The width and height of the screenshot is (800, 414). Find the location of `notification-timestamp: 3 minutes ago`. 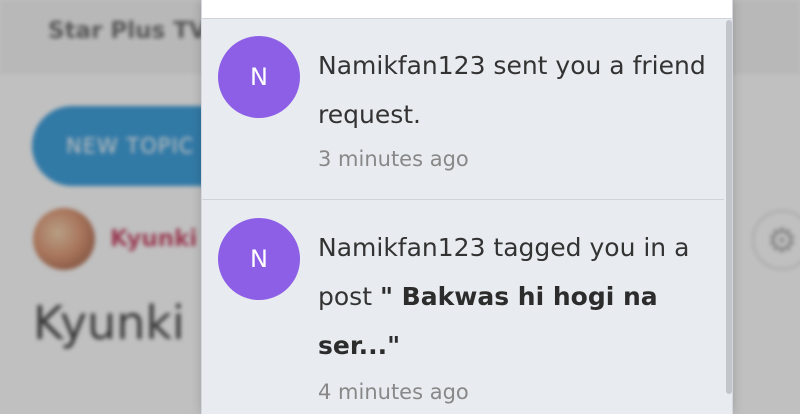

notification-timestamp: 3 minutes ago is located at coordinates (393, 159).